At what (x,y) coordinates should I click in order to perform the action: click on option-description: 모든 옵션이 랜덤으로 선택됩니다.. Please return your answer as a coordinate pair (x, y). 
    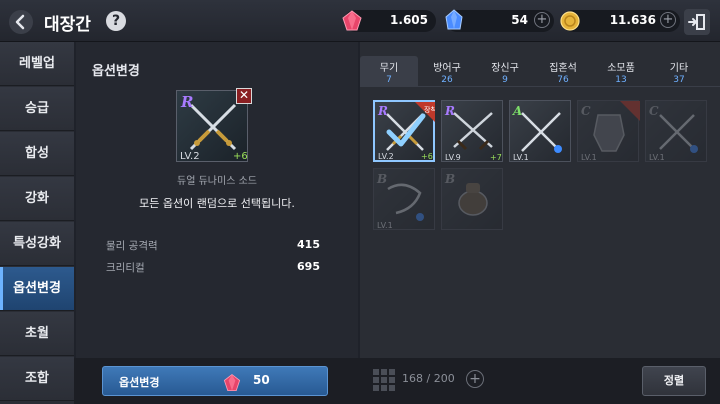
    Looking at the image, I should click on (217, 203).